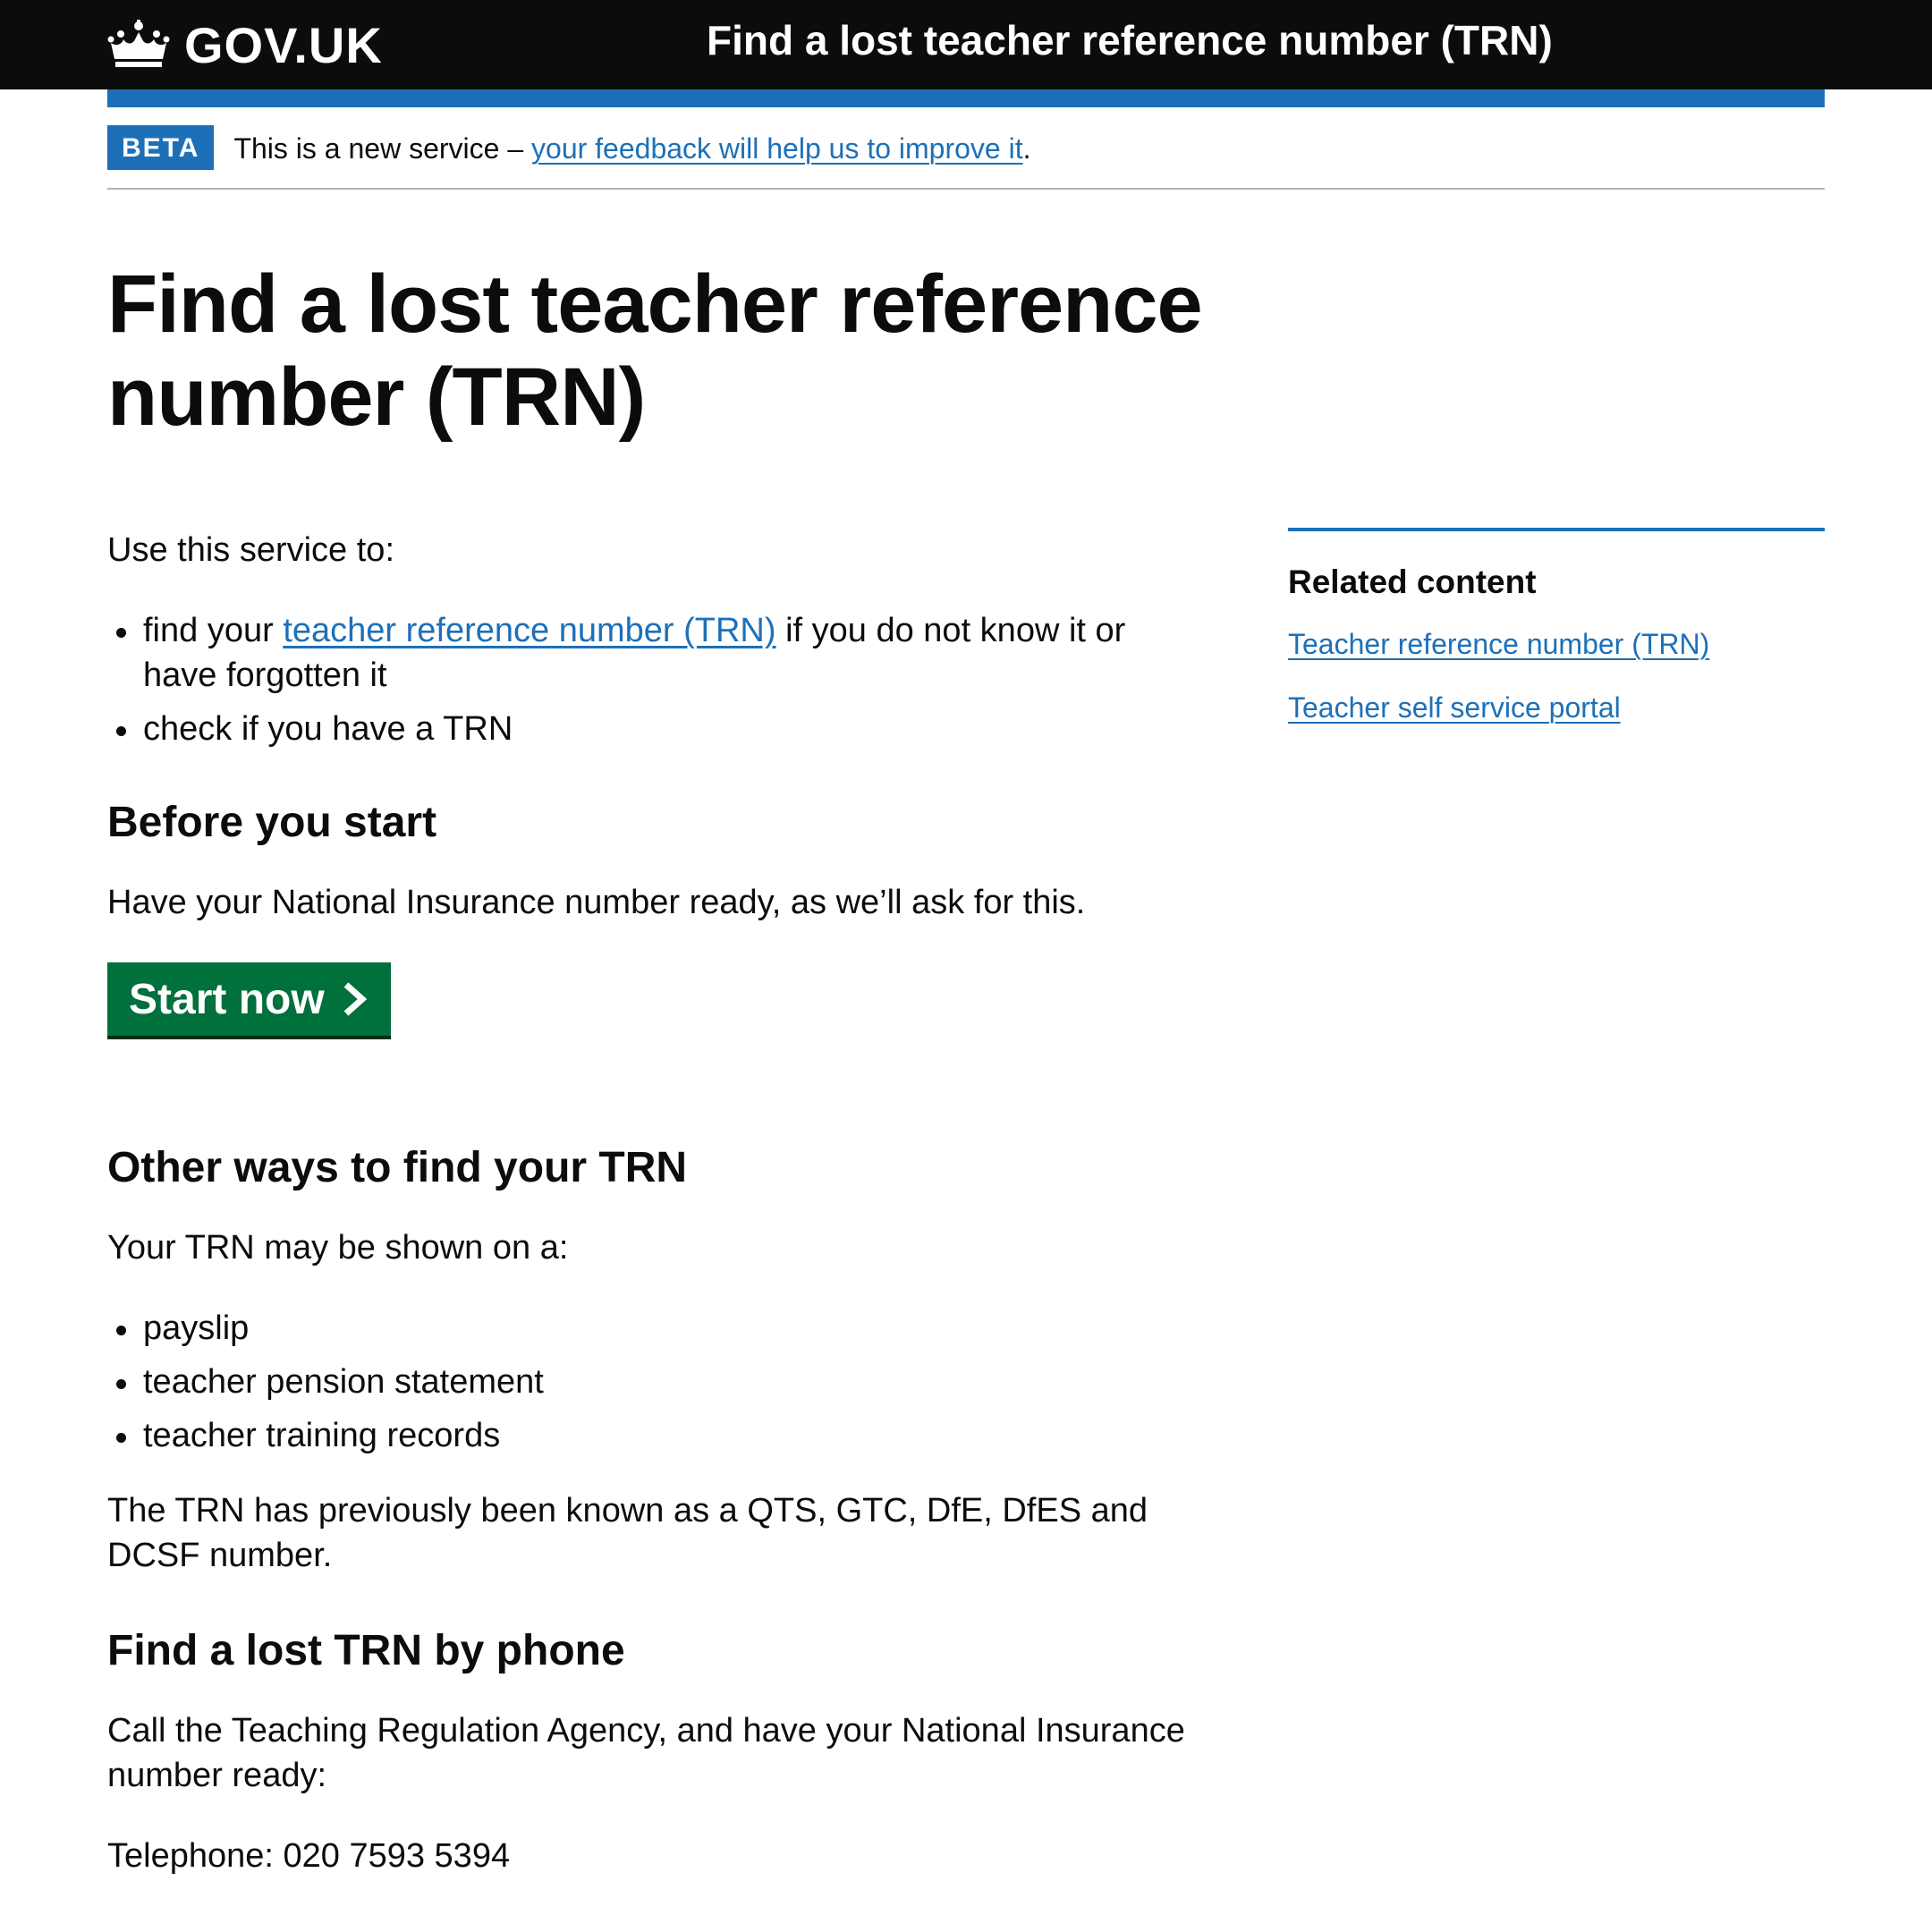 The width and height of the screenshot is (1932, 1932). I want to click on feedback-link: your feedback will help us to improve it, so click(777, 148).